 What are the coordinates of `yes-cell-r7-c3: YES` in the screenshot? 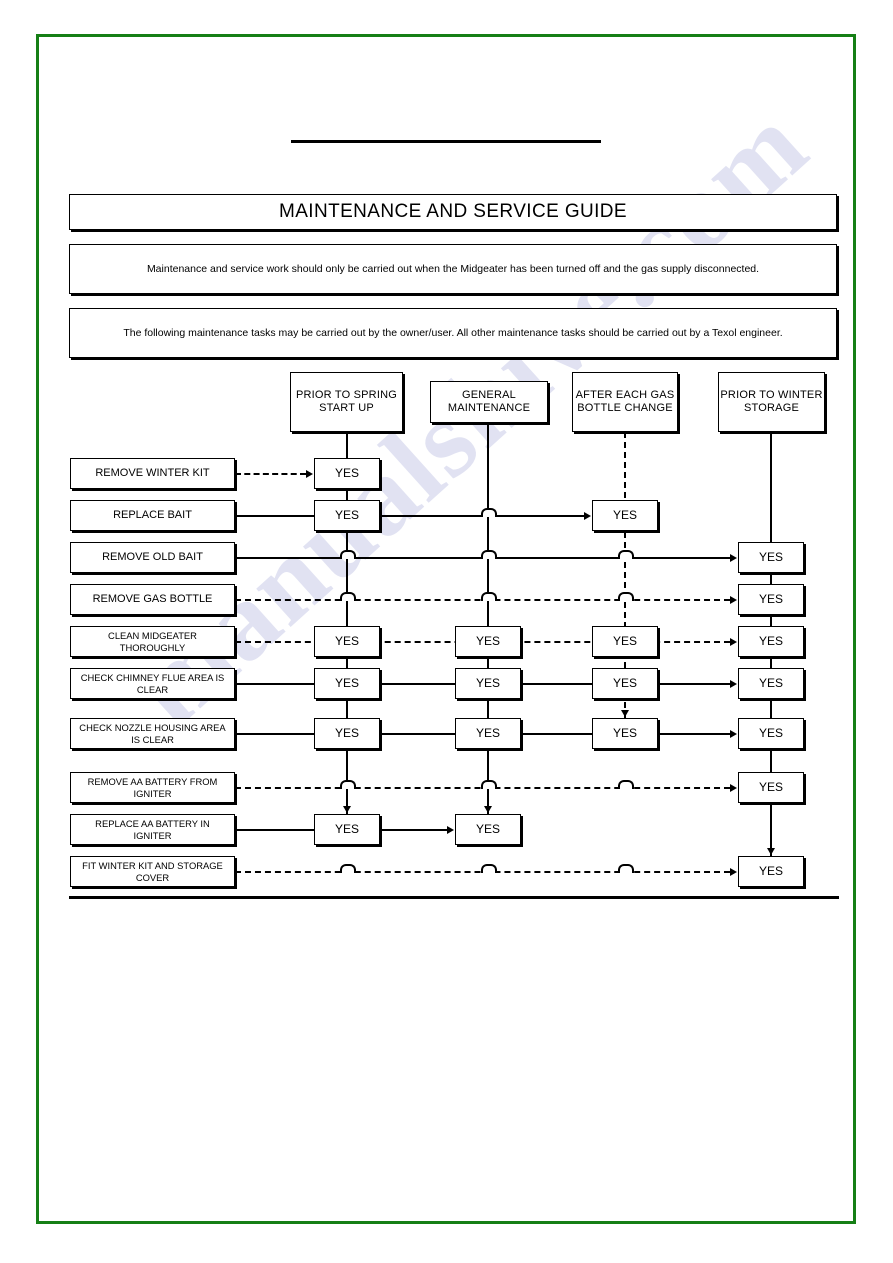 It's located at (625, 733).